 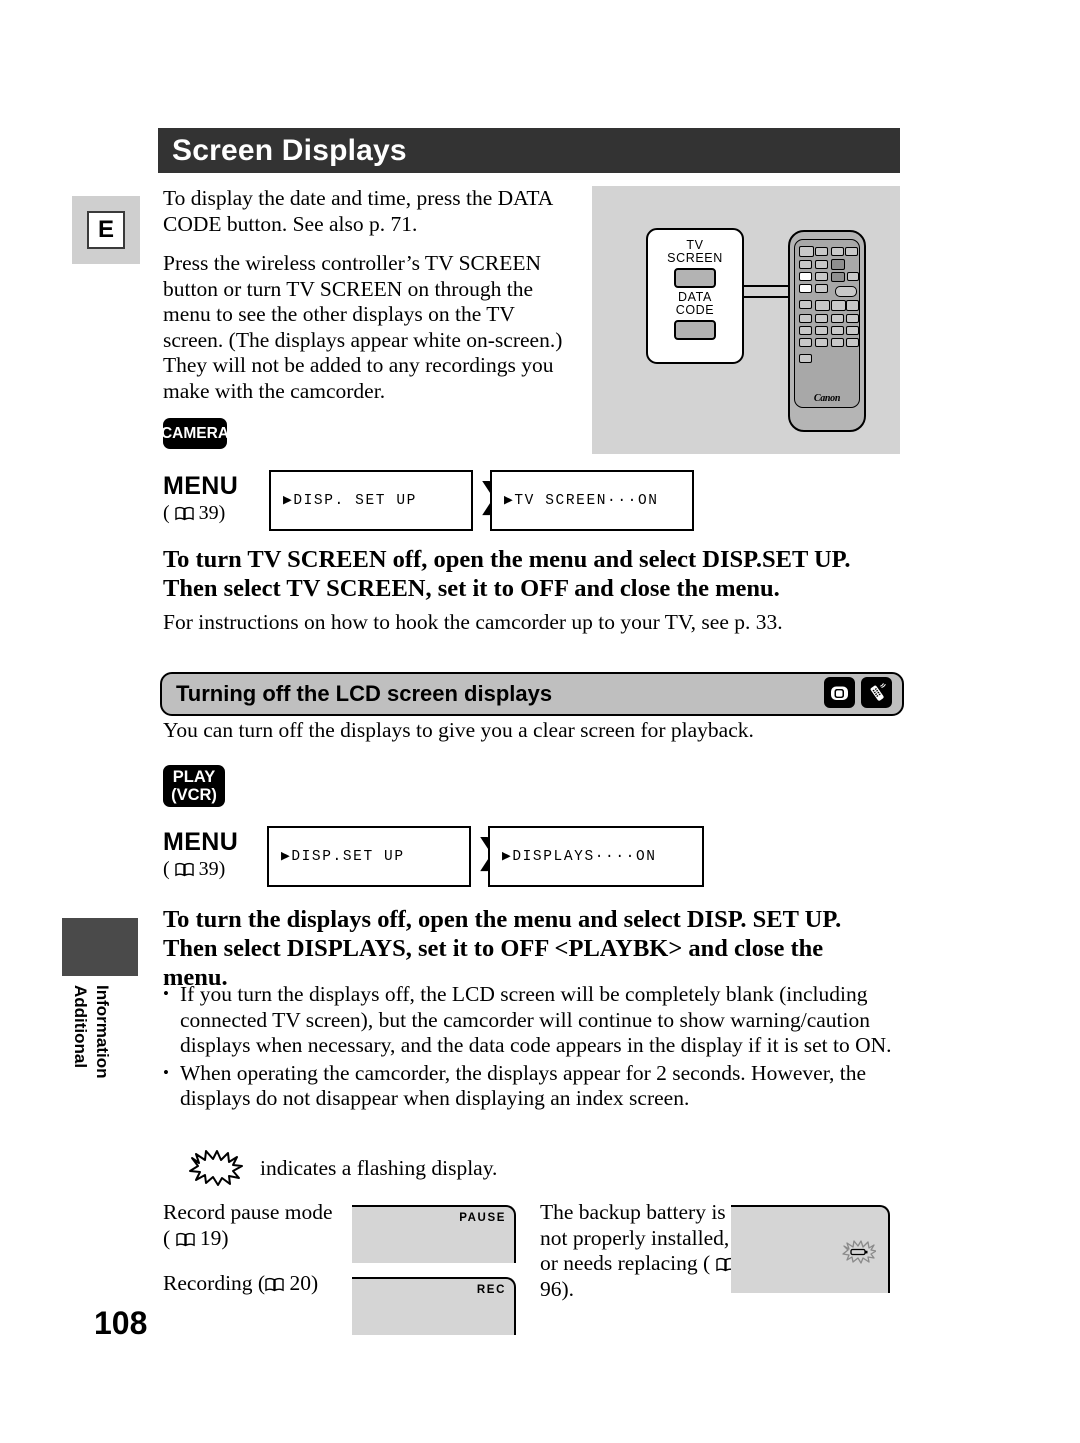 I want to click on page-number: 108, so click(x=121, y=1323).